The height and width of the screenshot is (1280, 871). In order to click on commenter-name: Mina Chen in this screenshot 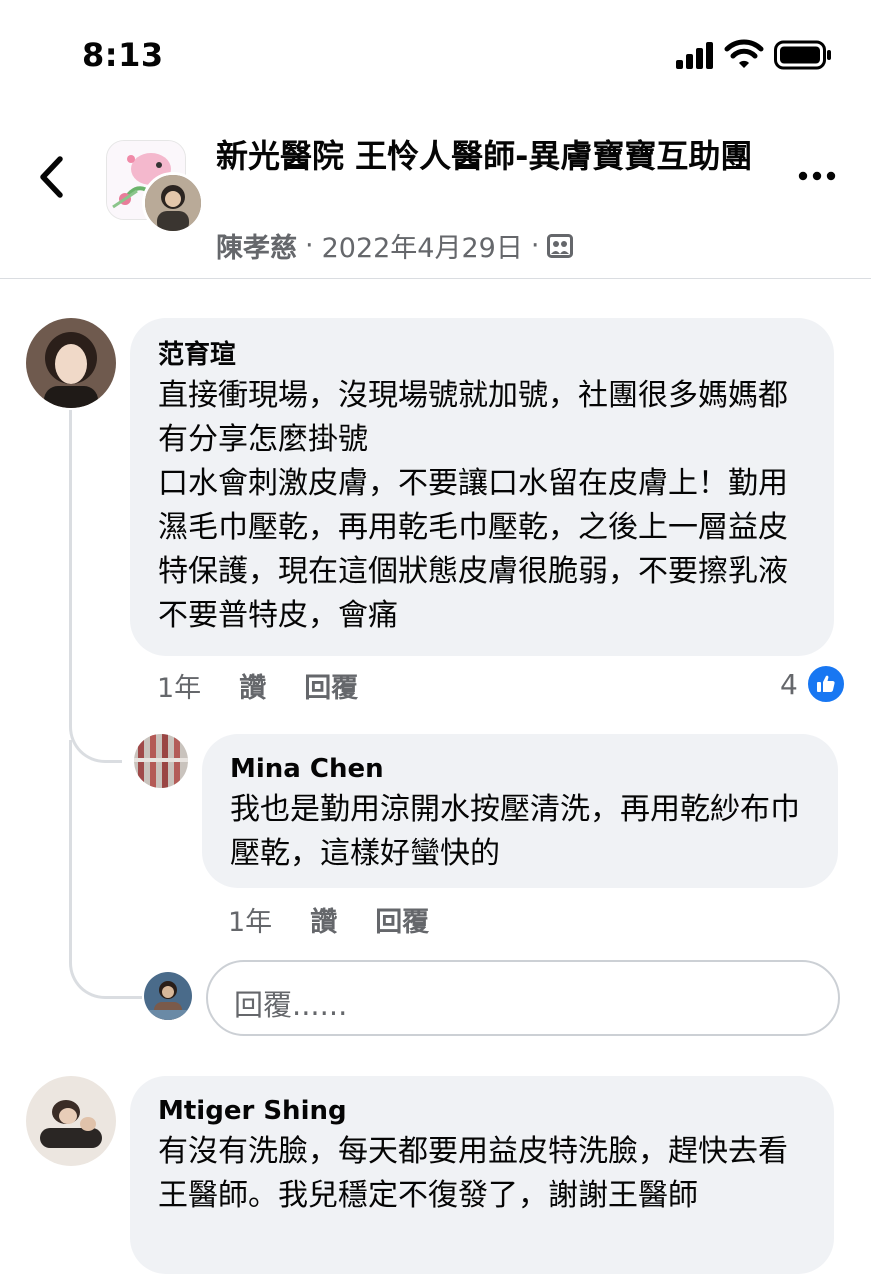, I will do `click(307, 769)`.